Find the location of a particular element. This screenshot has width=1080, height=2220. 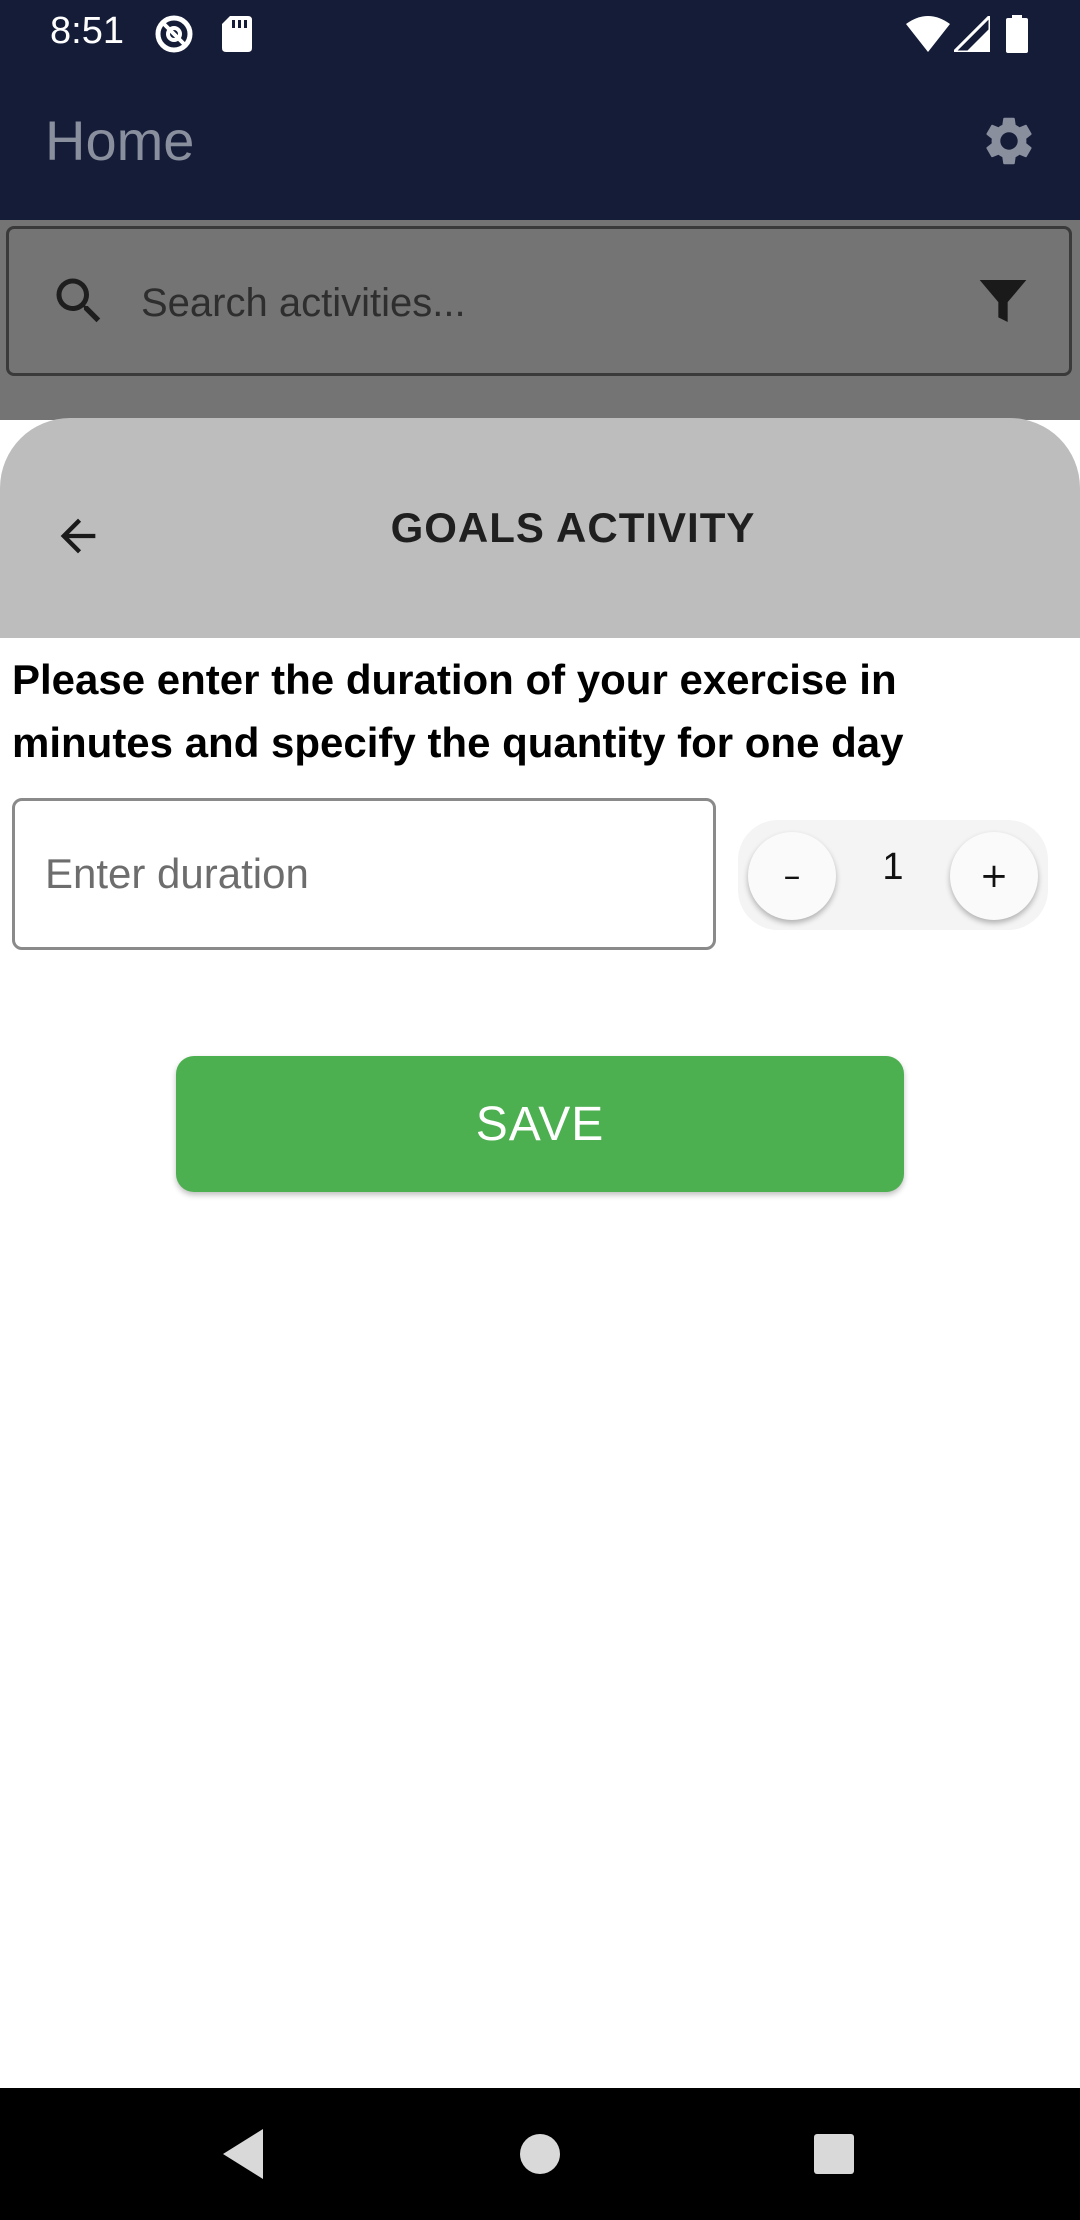

search-bar is located at coordinates (539, 301).